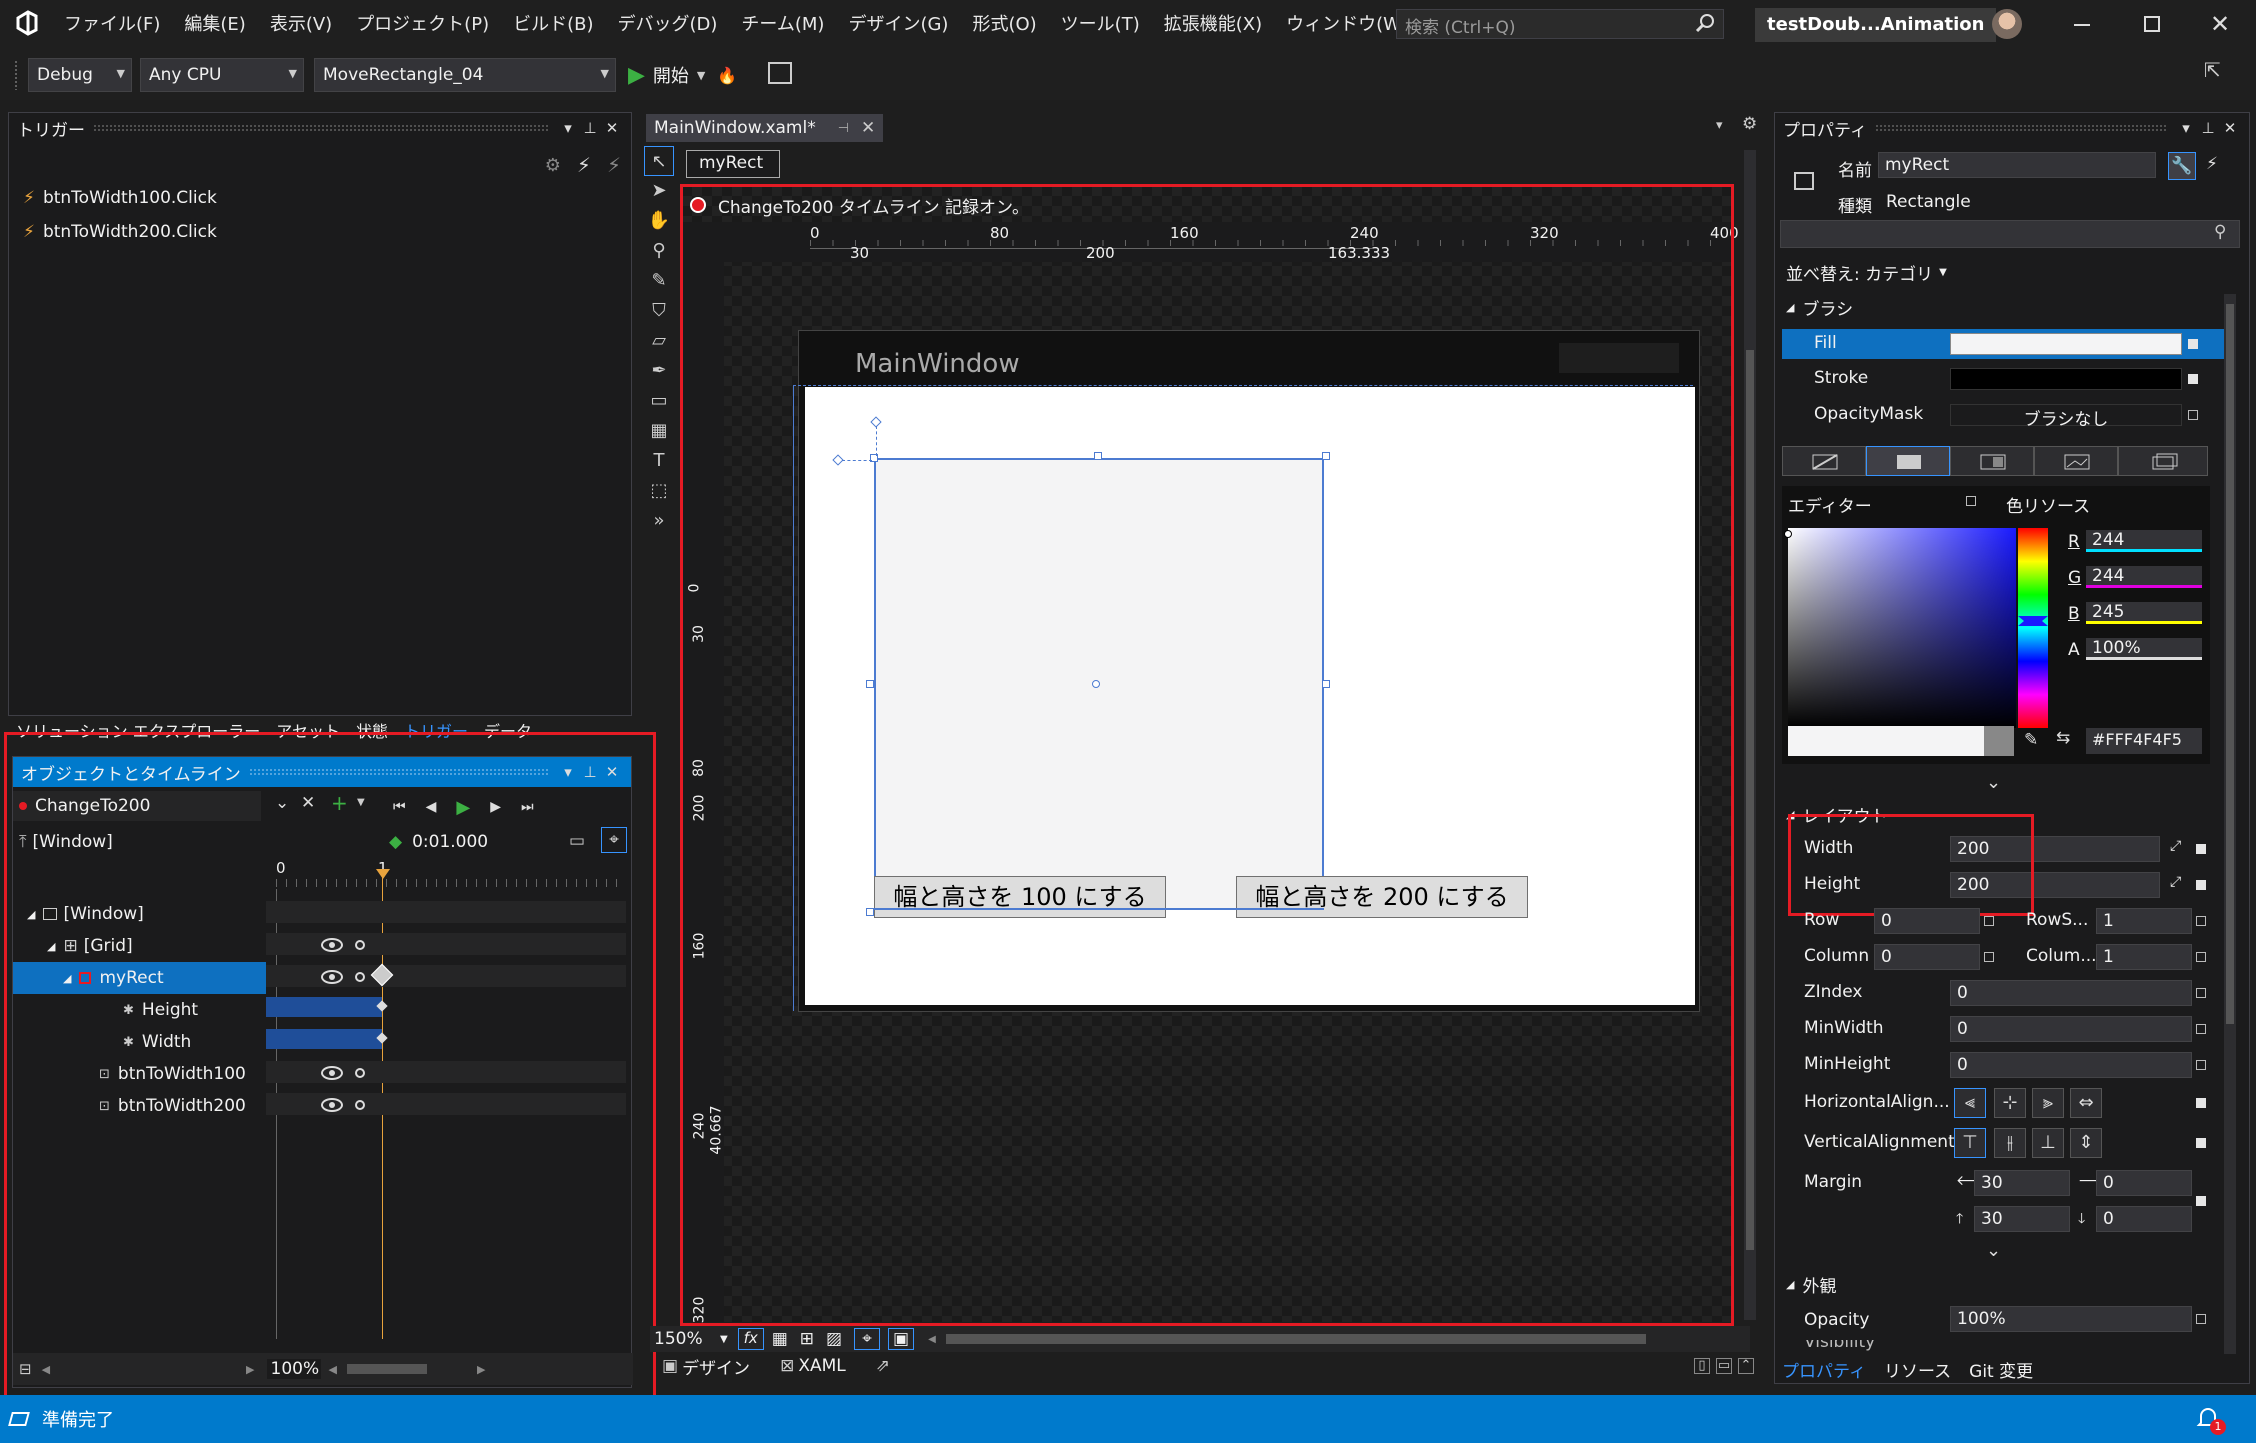 The image size is (2256, 1443). Describe the element at coordinates (724, 1339) in the screenshot. I see `chevron-down-icon: ▼` at that location.